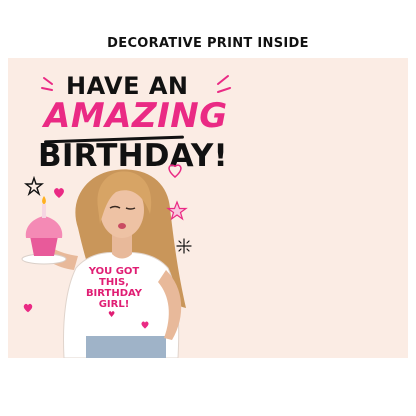 This screenshot has height=416, width=416. Describe the element at coordinates (112, 314) in the screenshot. I see `shirt-heart-icon: ♥` at that location.